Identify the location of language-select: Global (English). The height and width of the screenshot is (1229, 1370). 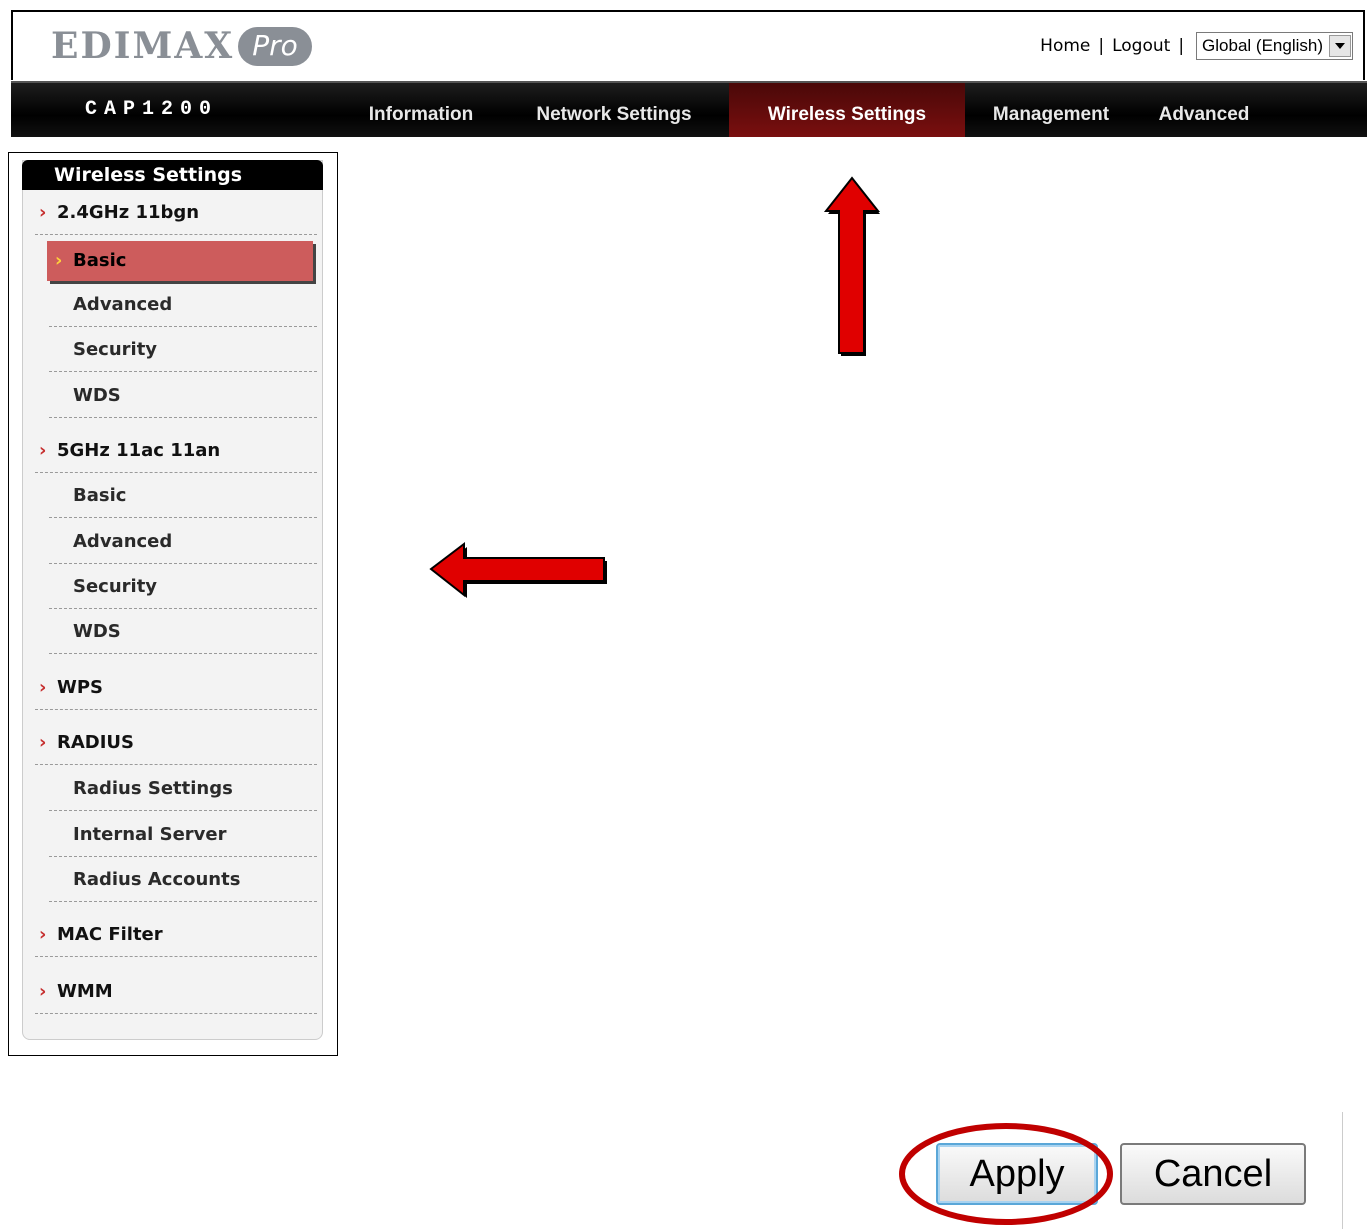
(1274, 46).